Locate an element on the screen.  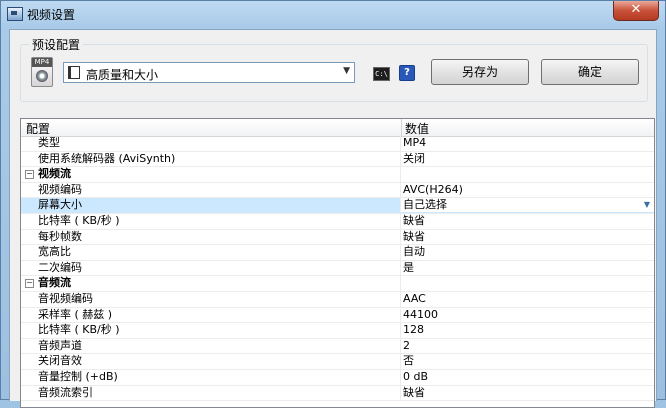
property-row: 比特率 ( KB/秒 ) 128 is located at coordinates (337, 331).